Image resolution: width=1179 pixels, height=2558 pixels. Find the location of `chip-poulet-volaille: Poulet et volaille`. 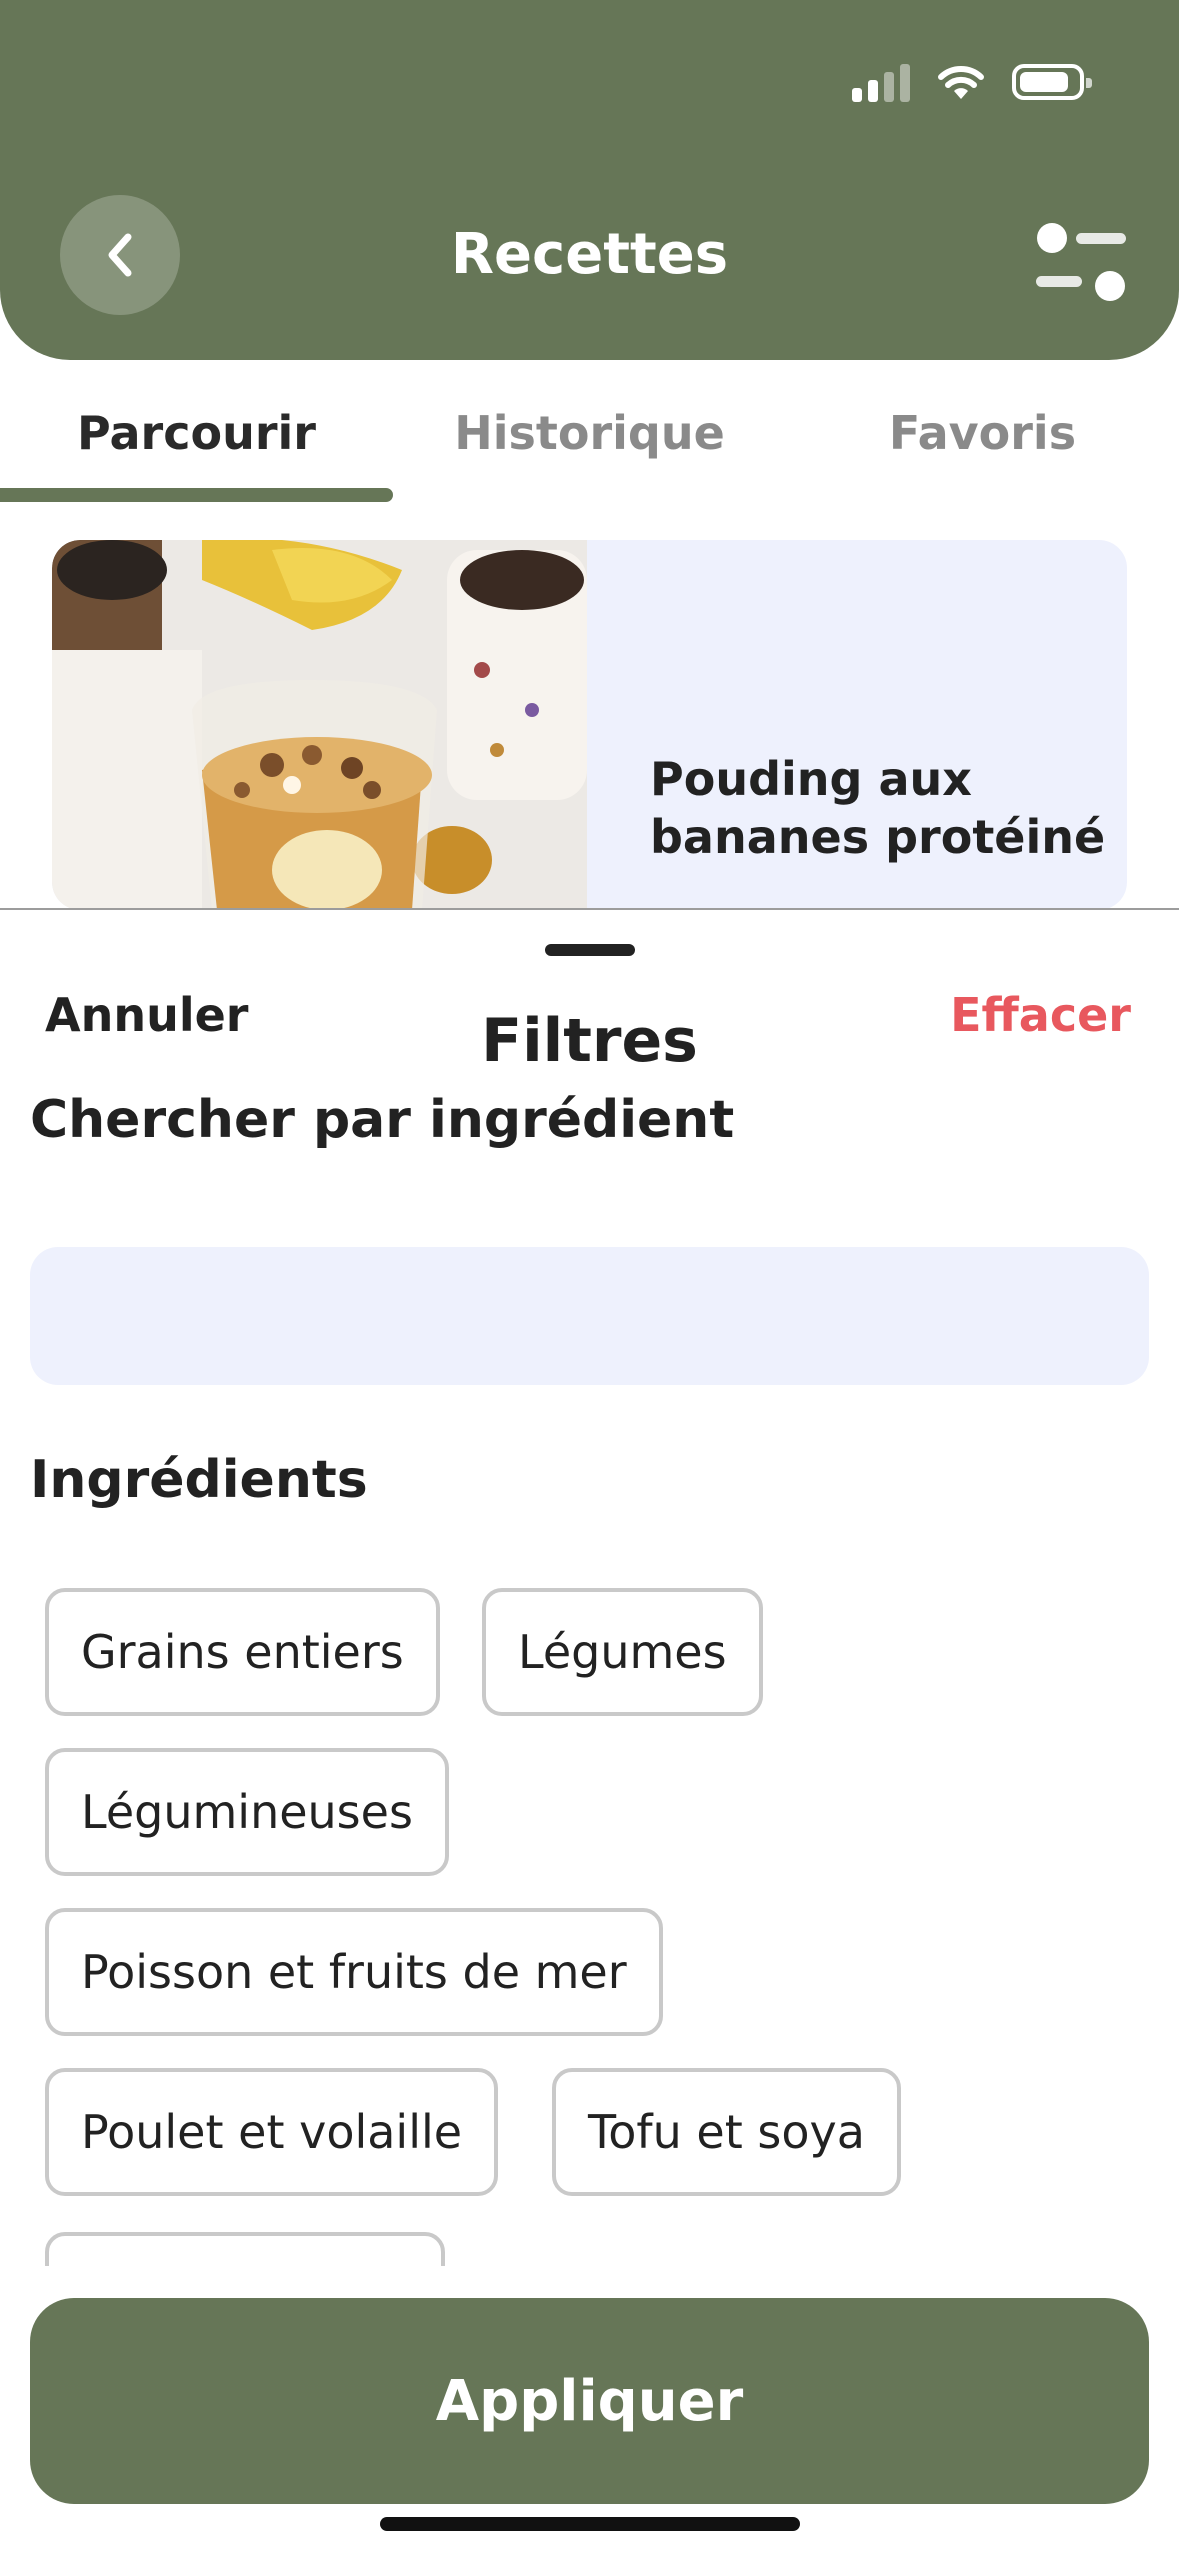

chip-poulet-volaille: Poulet et volaille is located at coordinates (272, 2132).